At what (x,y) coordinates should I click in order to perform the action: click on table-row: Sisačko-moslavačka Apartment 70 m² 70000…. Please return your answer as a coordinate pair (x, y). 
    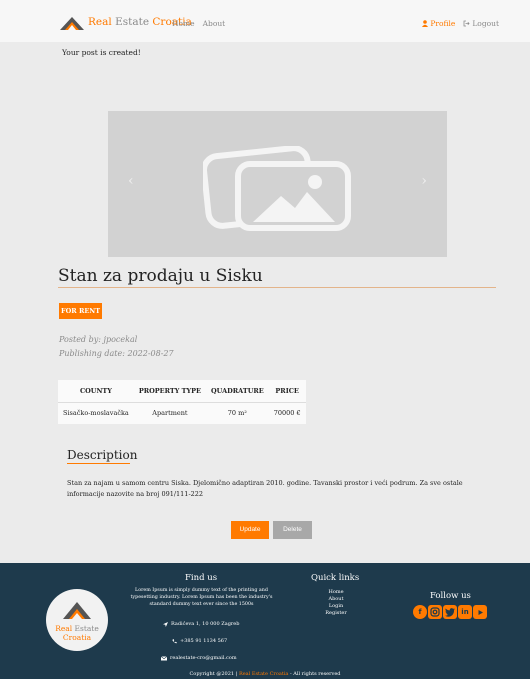
    Looking at the image, I should click on (182, 413).